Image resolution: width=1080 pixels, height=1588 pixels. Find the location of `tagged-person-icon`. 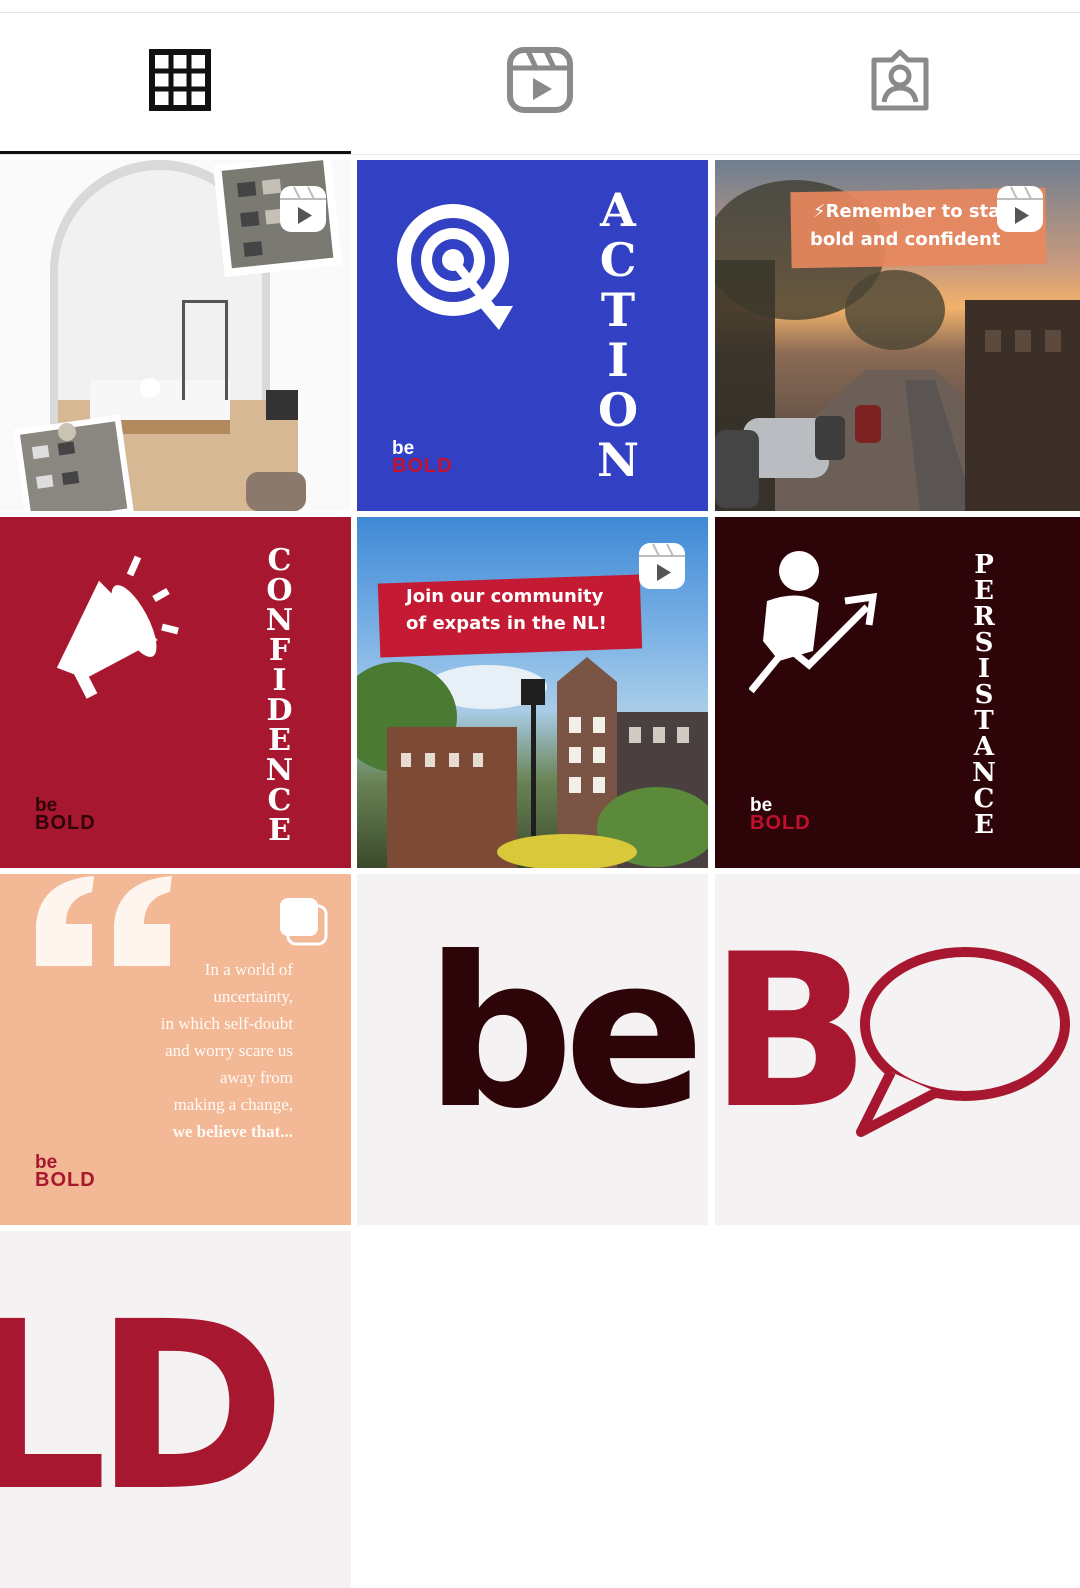

tagged-person-icon is located at coordinates (900, 80).